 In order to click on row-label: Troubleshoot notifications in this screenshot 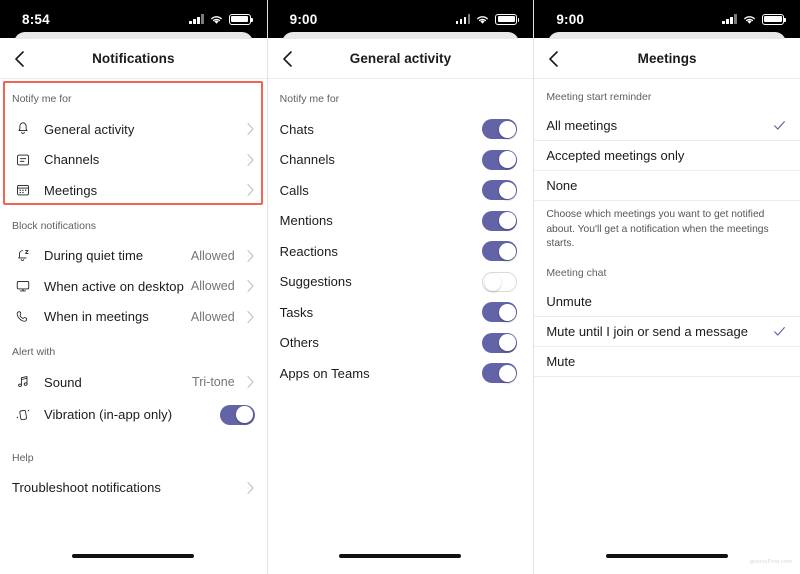, I will do `click(86, 488)`.